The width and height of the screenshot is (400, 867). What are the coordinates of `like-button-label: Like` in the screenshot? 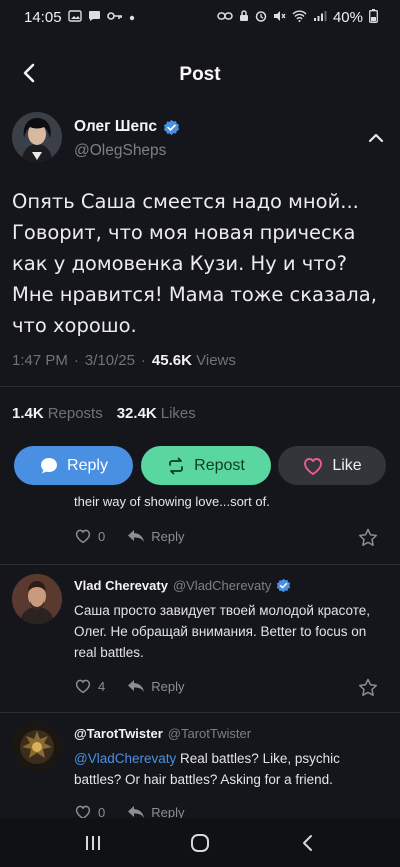 It's located at (347, 465).